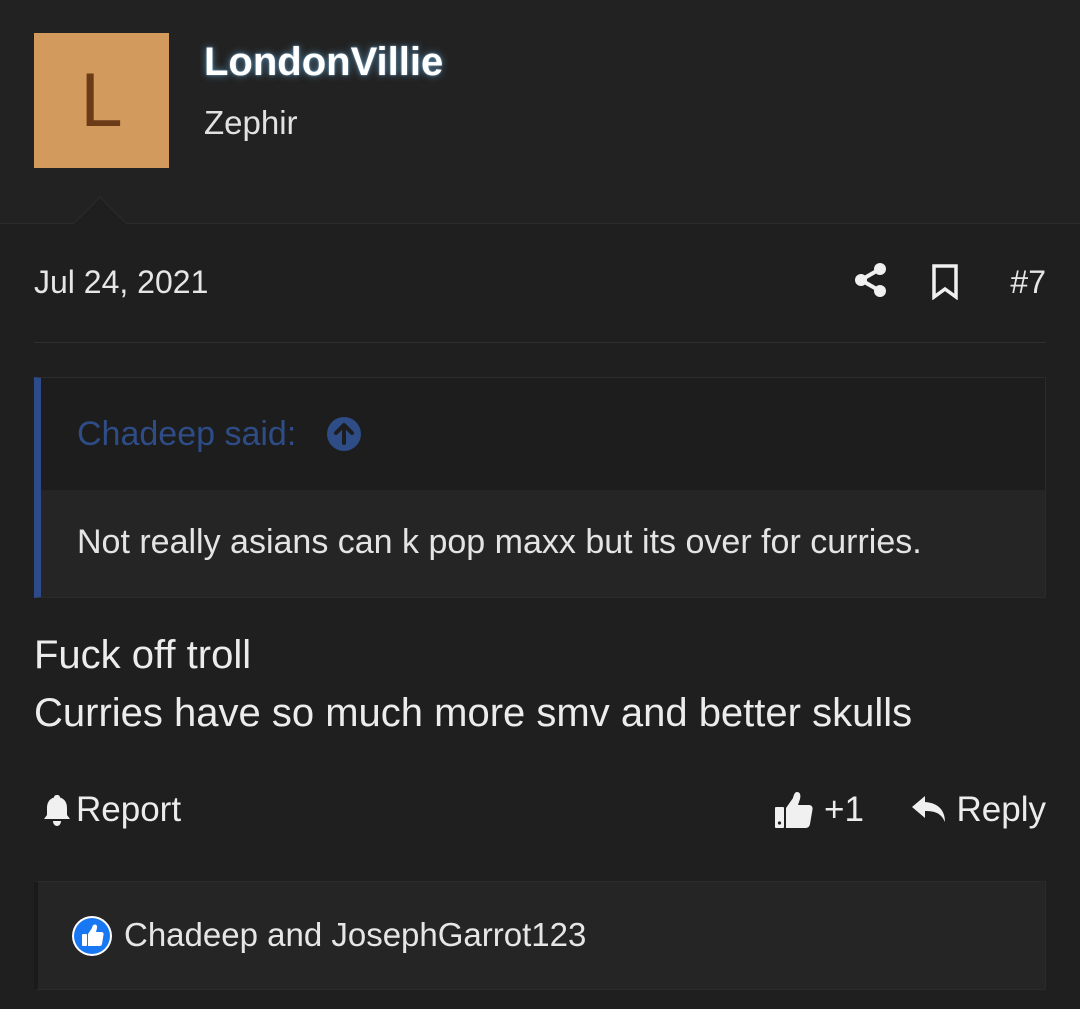  I want to click on report-label: Report, so click(129, 809).